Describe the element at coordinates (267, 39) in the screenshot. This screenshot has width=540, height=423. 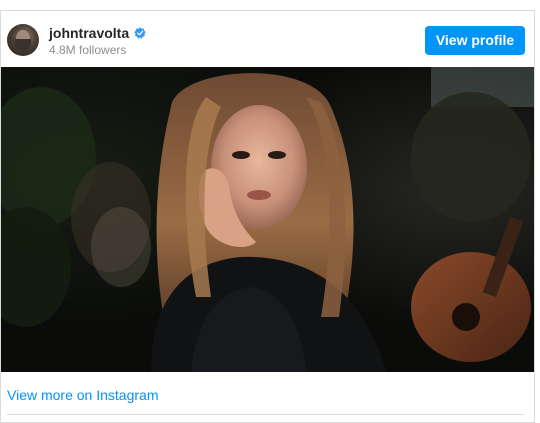
I see `post-header: johntravolta 4.8M followers View profile` at that location.